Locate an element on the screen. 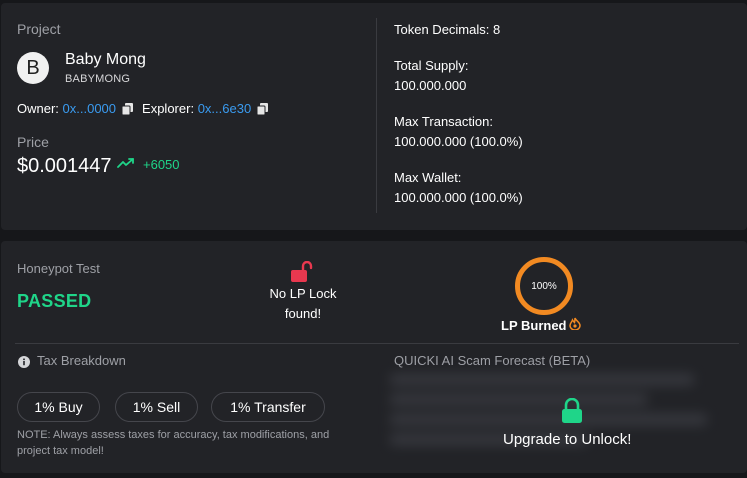 This screenshot has height=478, width=747. tax-transfer-pill: 1% Transfer is located at coordinates (268, 407).